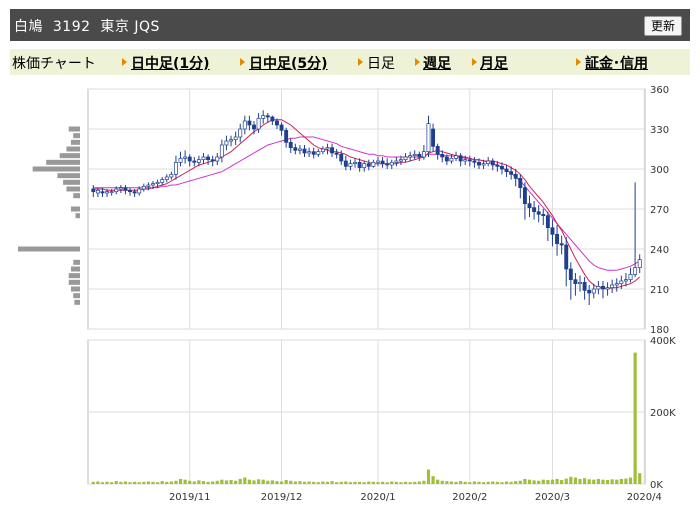 This screenshot has height=525, width=700. Describe the element at coordinates (659, 250) in the screenshot. I see `price-tick-label: 240` at that location.